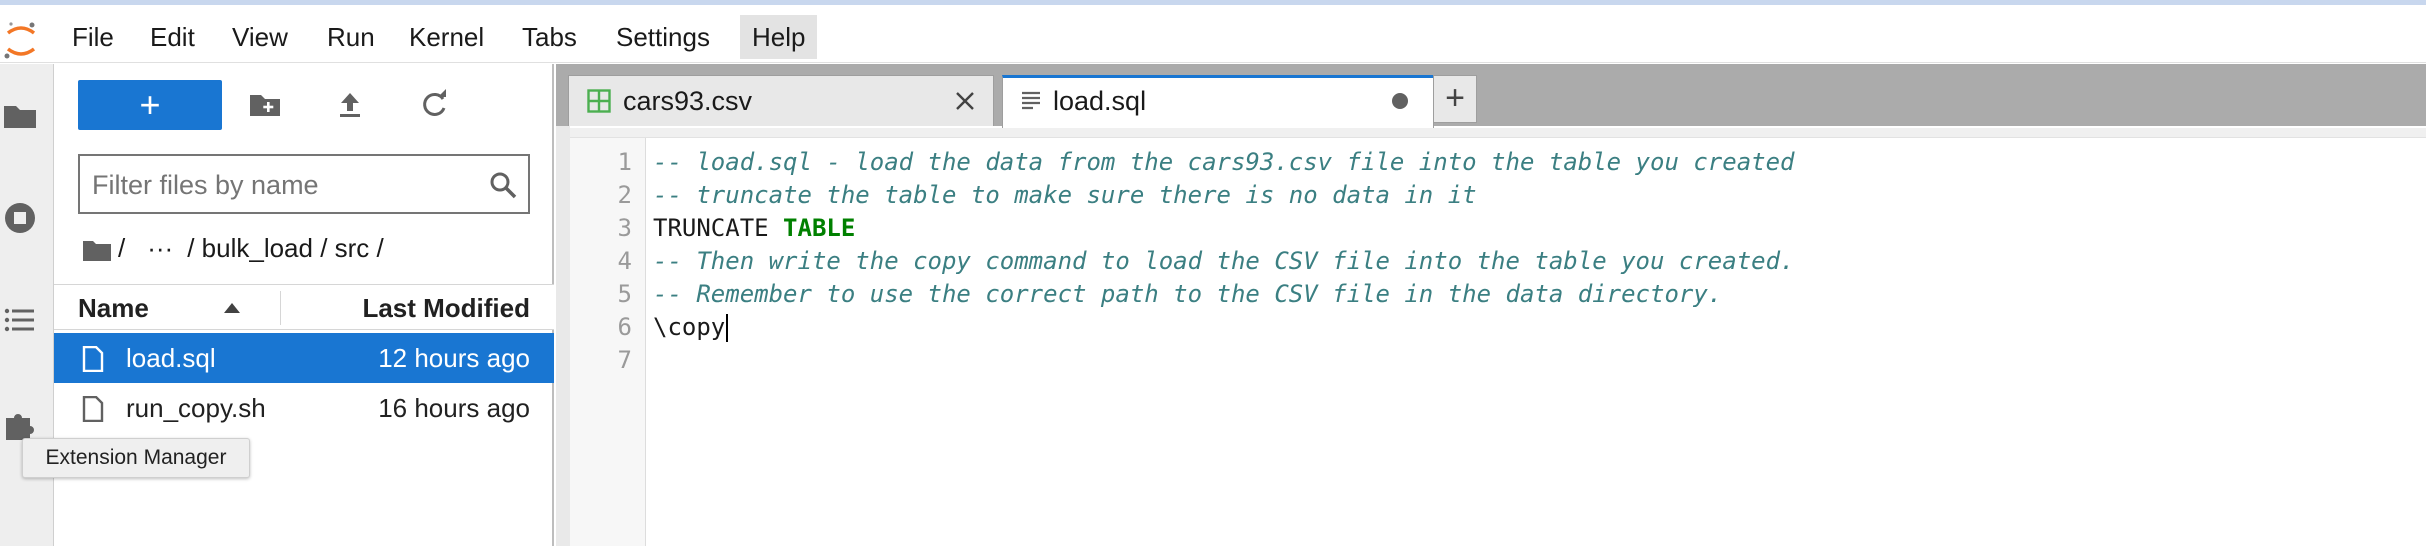  I want to click on extension-manager-icon, so click(20, 424).